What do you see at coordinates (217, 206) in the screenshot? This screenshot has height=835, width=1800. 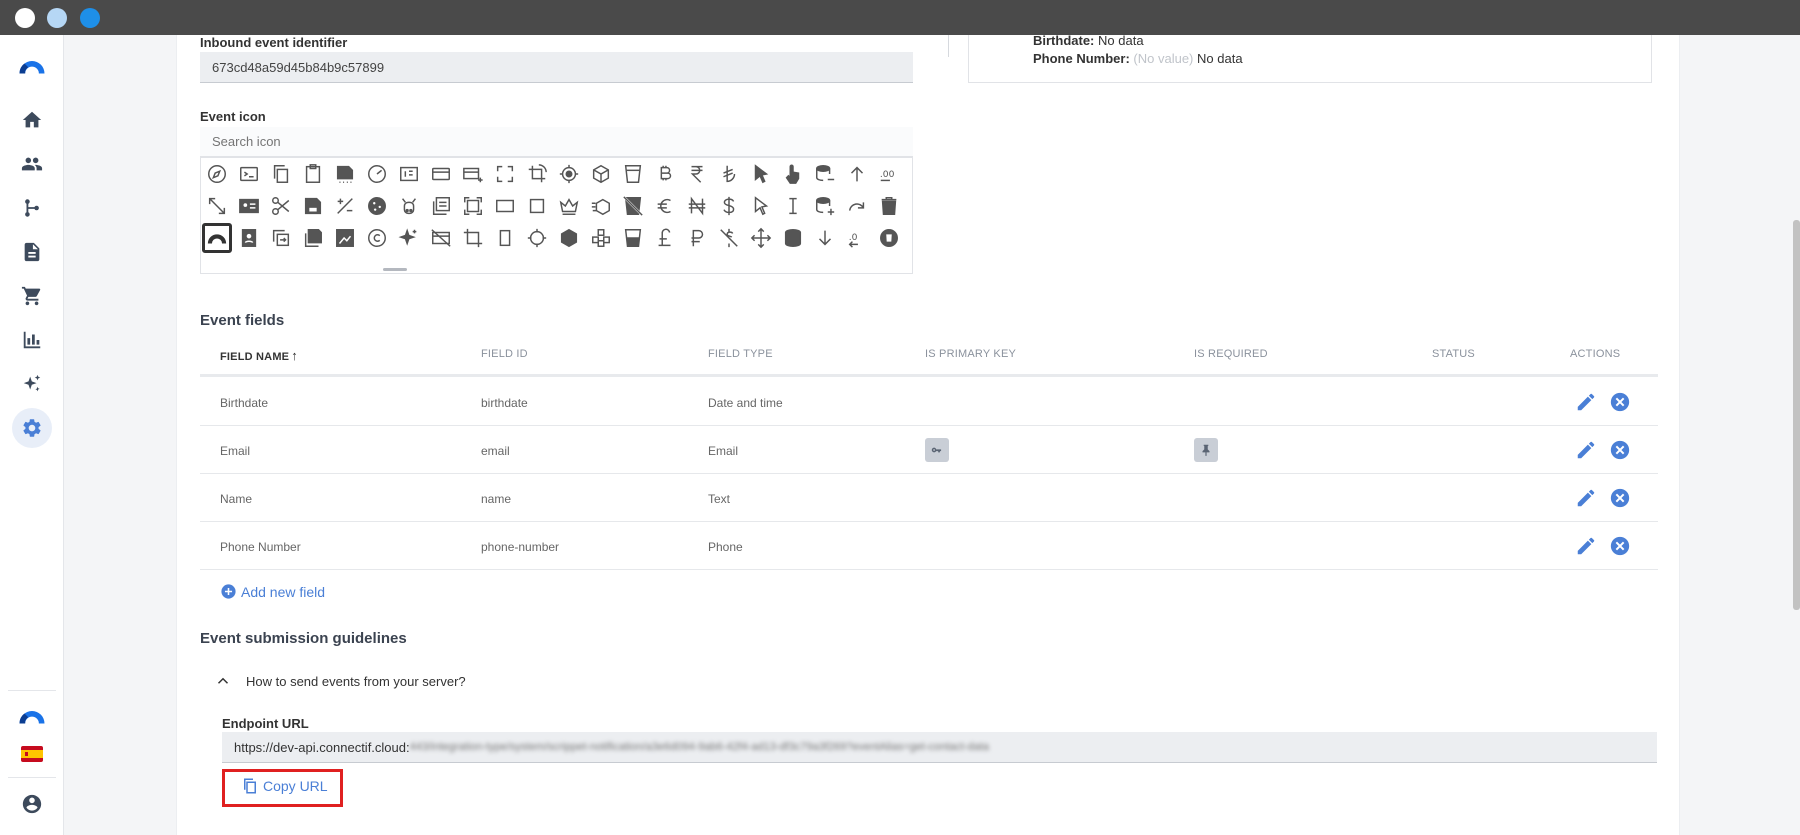 I see `resize-icon` at bounding box center [217, 206].